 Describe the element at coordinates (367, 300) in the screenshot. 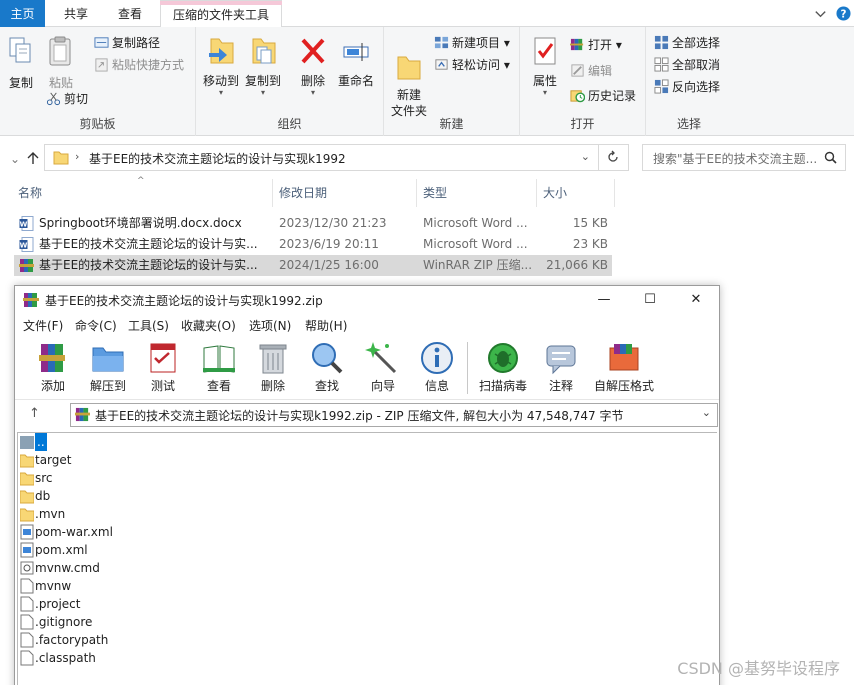

I see `winrar-titlebar: 基于EE的技术交流主题论坛的设计与实现k1992.zip — ☐ ✕` at that location.